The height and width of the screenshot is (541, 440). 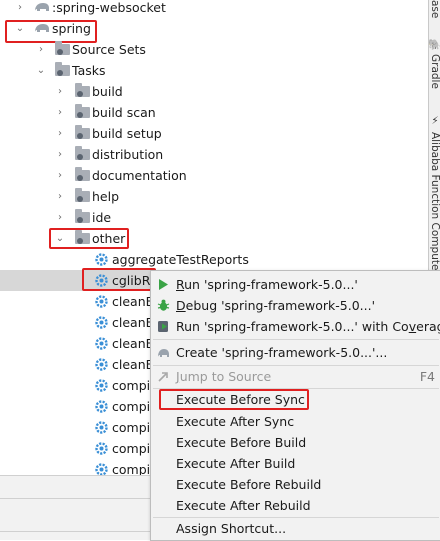 I want to click on menu-item-label: Execute Before Rebuild, so click(x=249, y=484).